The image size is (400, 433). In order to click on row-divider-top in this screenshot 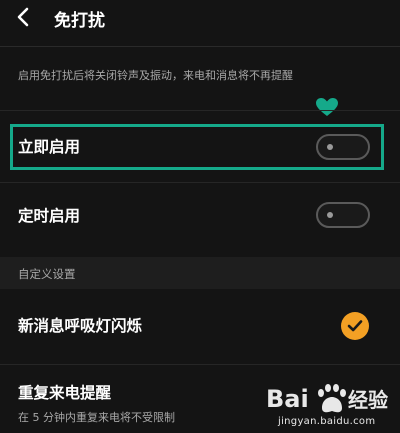, I will do `click(200, 110)`.